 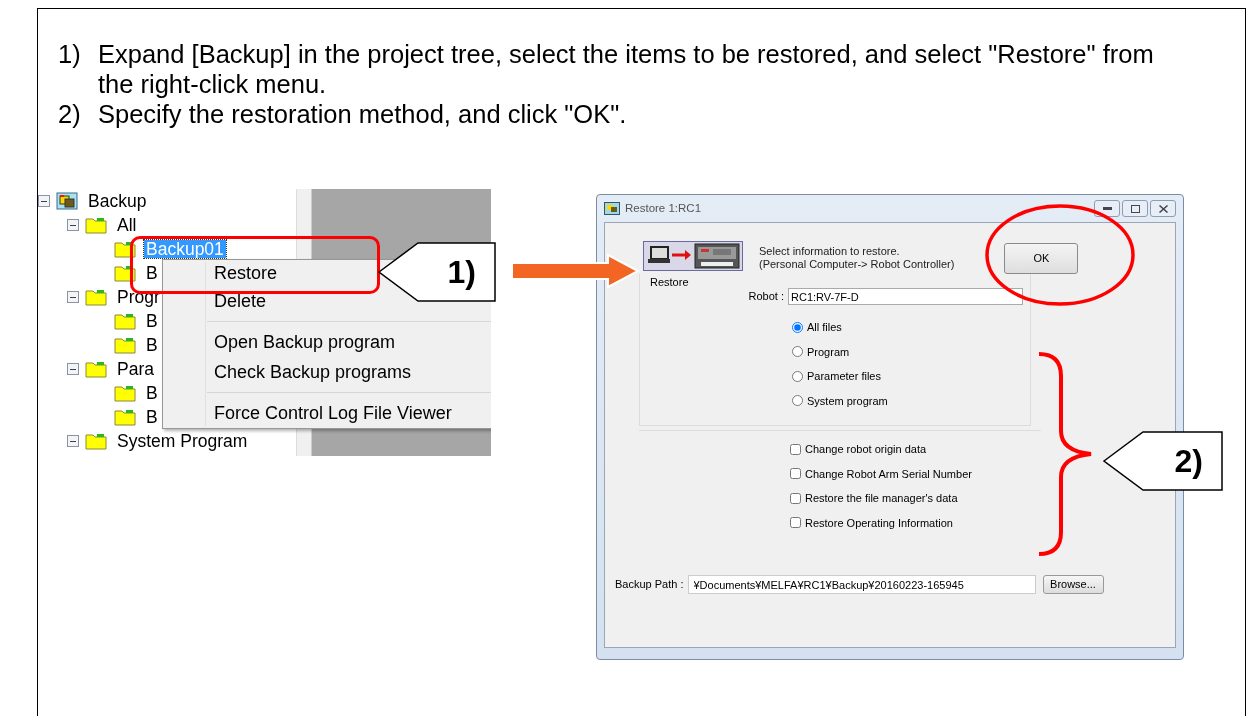 I want to click on field-label: Backup Path :, so click(x=649, y=585).